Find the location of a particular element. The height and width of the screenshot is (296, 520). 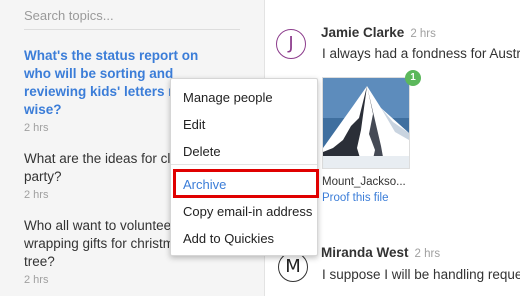

topic-time: 2 hrs is located at coordinates (36, 280).